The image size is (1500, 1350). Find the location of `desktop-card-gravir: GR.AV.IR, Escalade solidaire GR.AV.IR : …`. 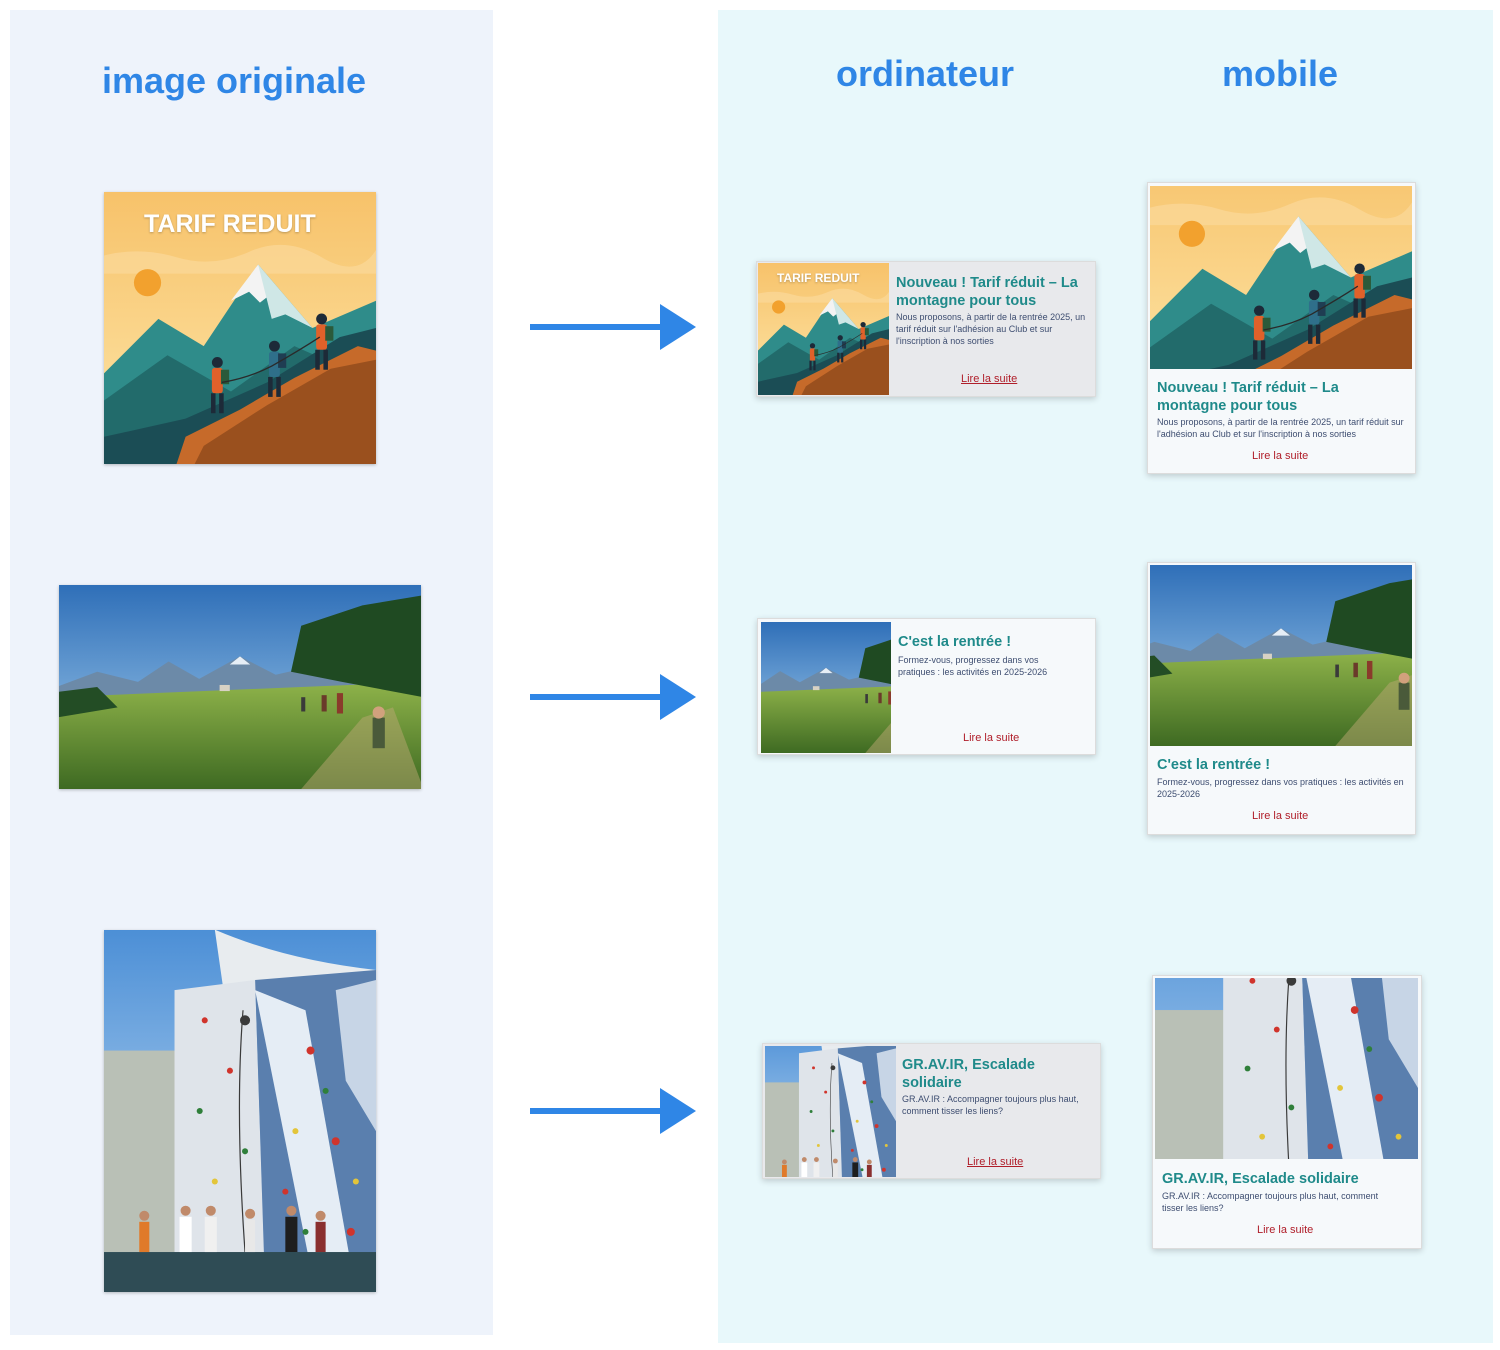

desktop-card-gravir: GR.AV.IR, Escalade solidaire GR.AV.IR : … is located at coordinates (931, 1111).